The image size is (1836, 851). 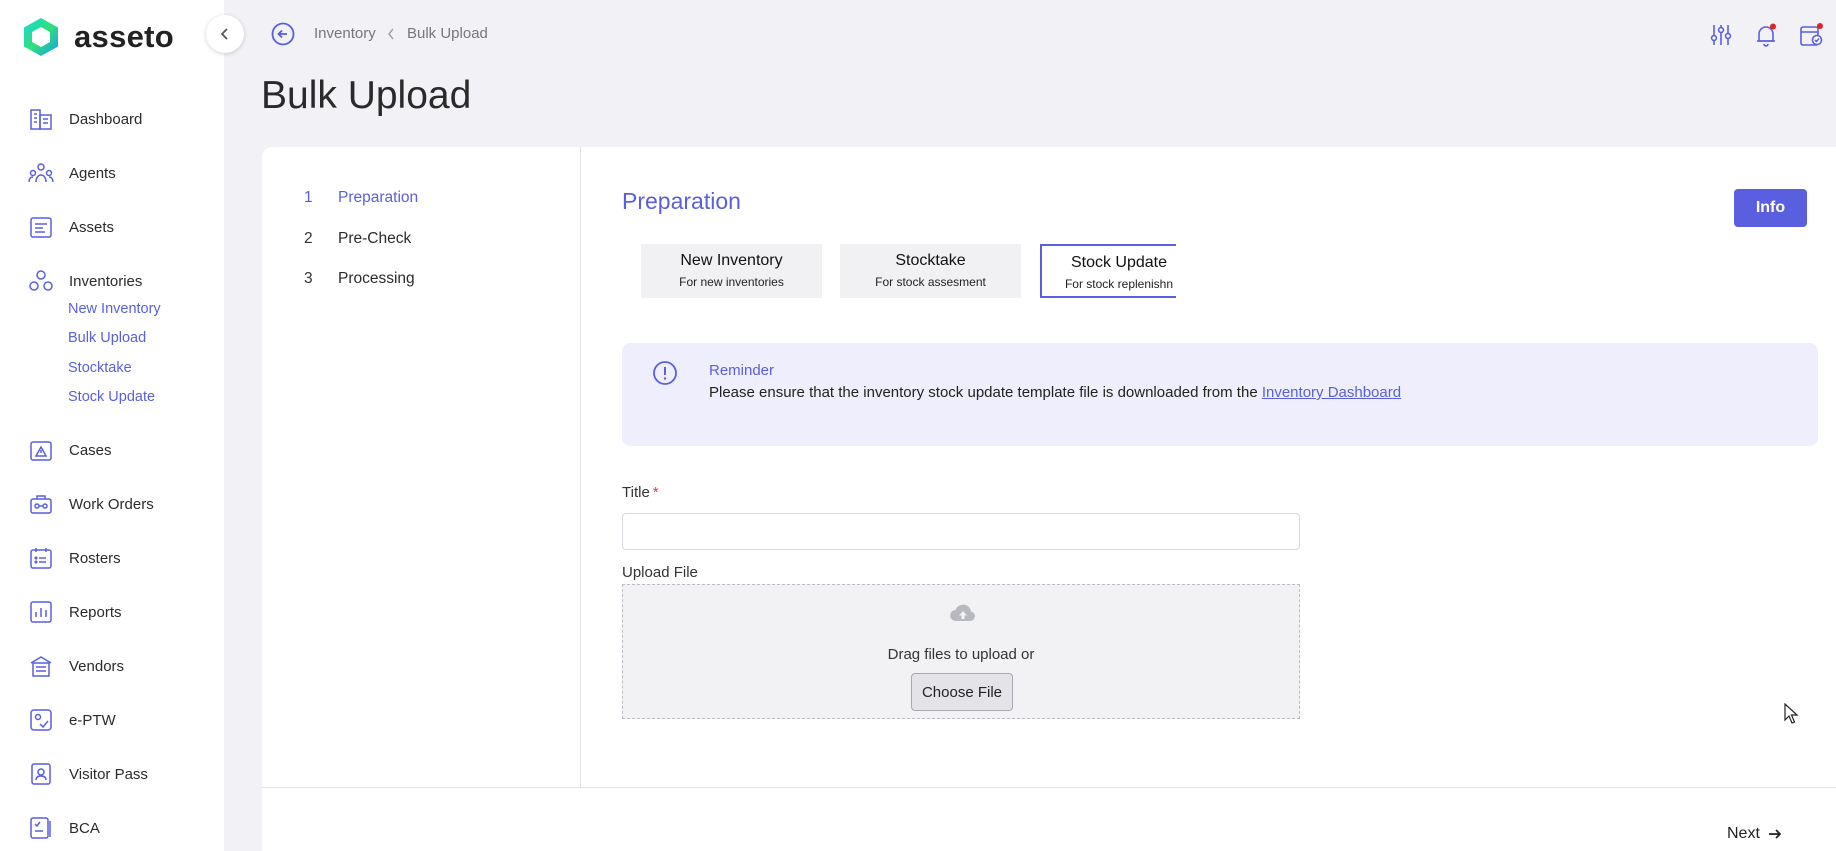 What do you see at coordinates (378, 197) in the screenshot?
I see `step-label: Preparation` at bounding box center [378, 197].